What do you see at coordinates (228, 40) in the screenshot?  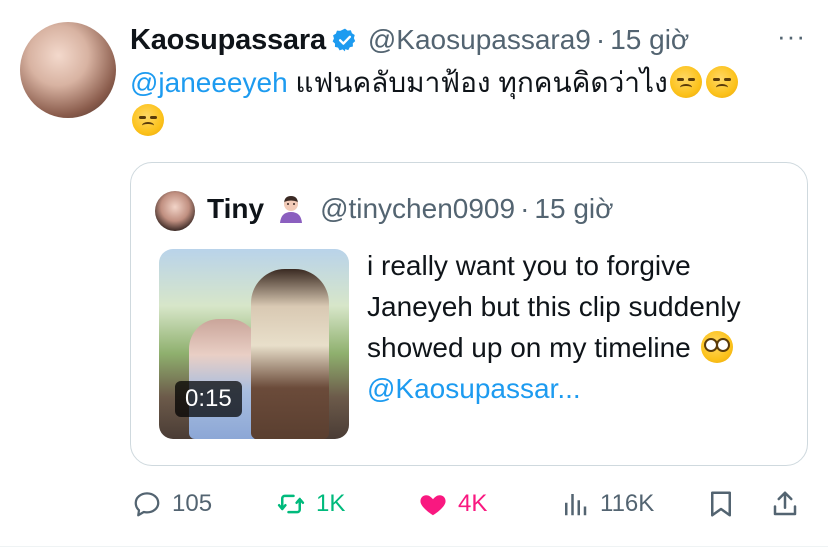 I see `author-name: Kaosupassara` at bounding box center [228, 40].